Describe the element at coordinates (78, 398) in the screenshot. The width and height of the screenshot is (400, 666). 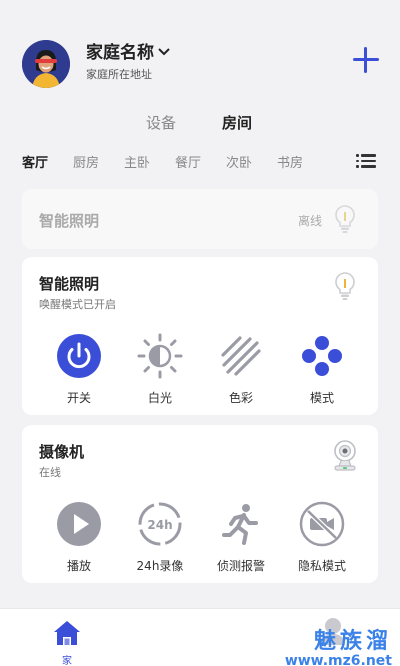
I see `control-label: 开关` at that location.